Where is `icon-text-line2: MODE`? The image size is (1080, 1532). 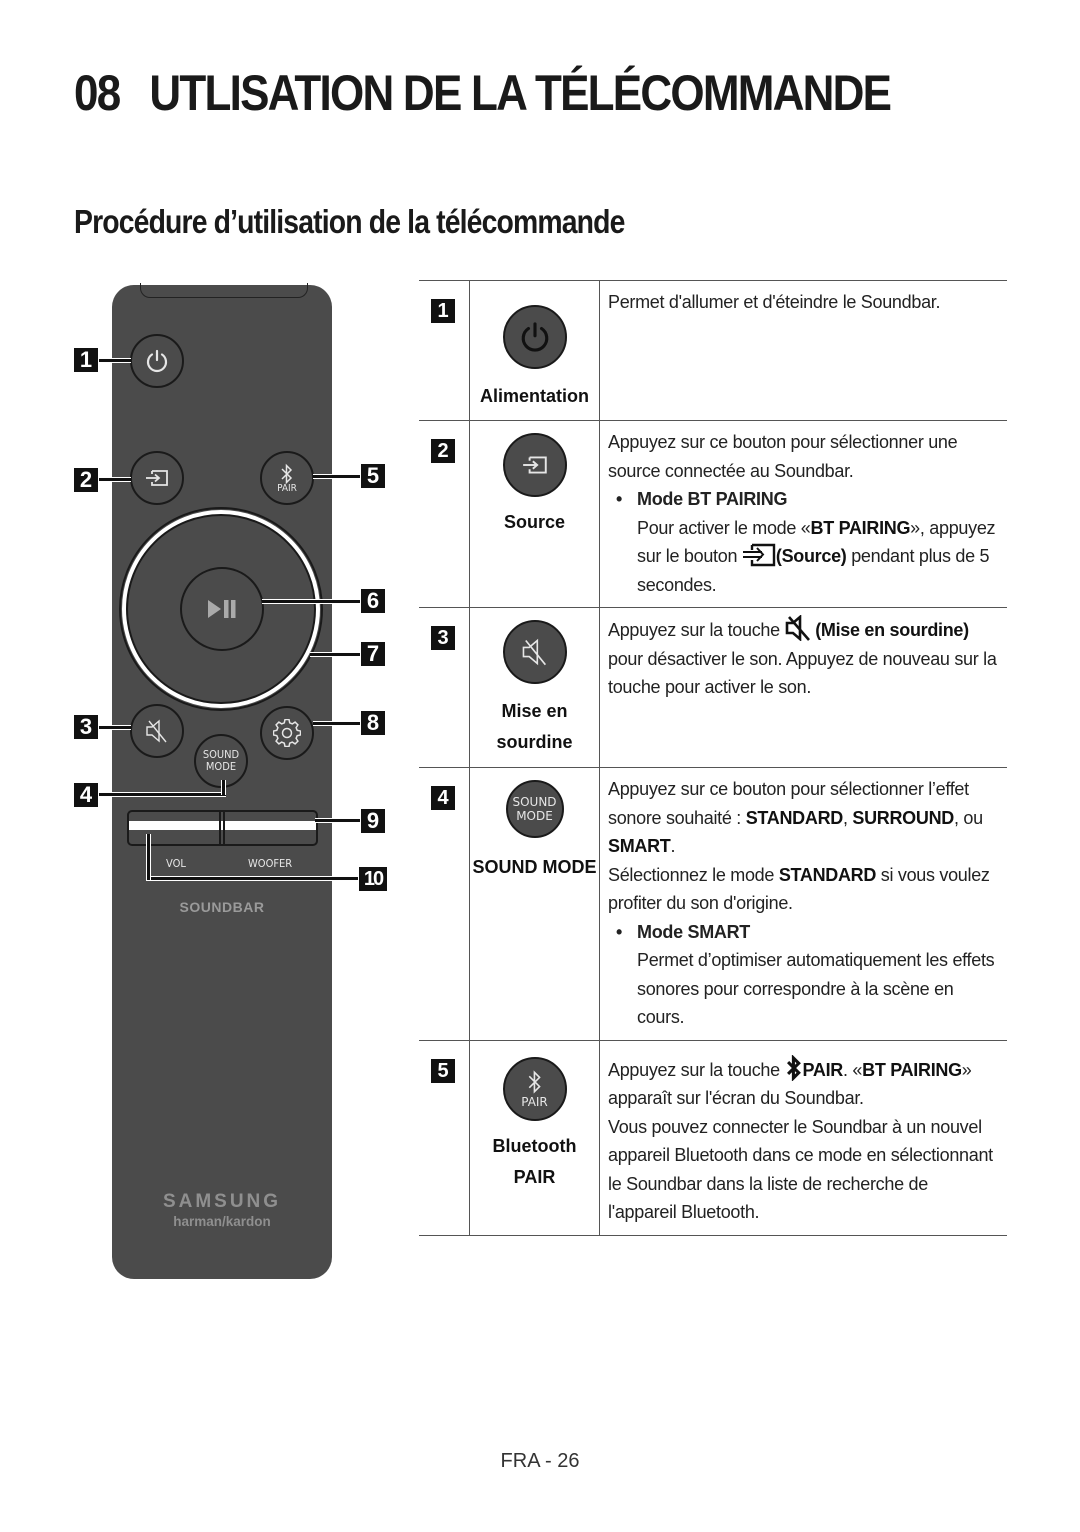
icon-text-line2: MODE is located at coordinates (534, 816).